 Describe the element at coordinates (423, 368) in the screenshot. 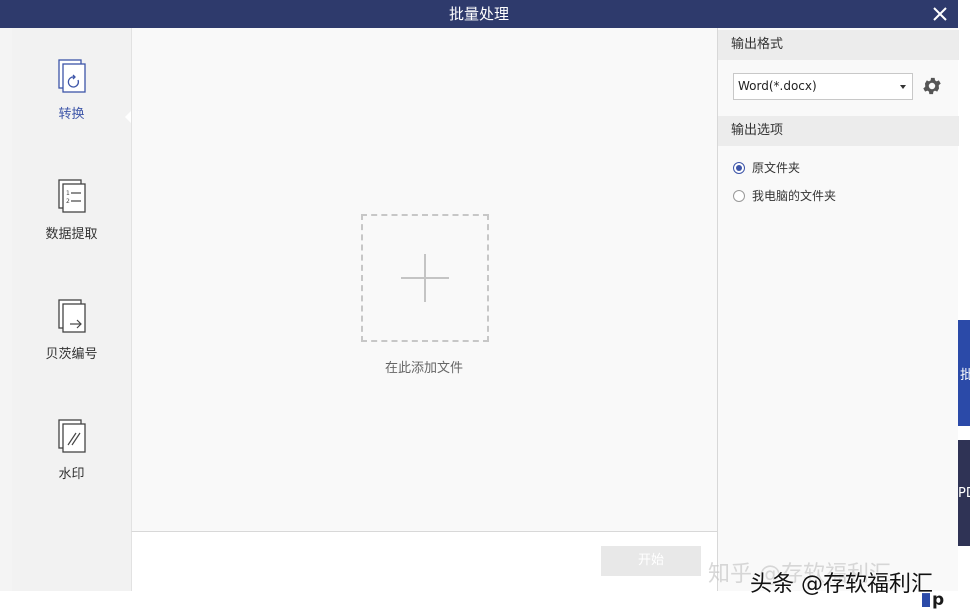

I see `add-file-label: 在此添加文件` at that location.